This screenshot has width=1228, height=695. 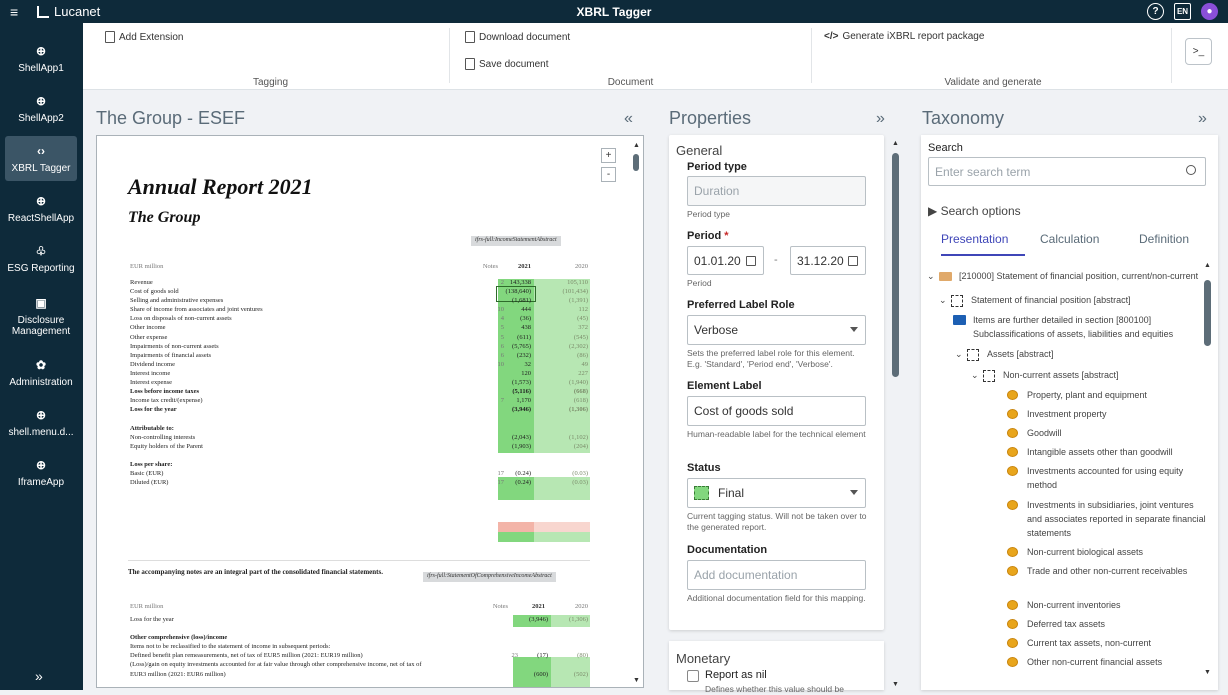 What do you see at coordinates (562, 309) in the screenshot?
I see `row-value-2020: 112` at bounding box center [562, 309].